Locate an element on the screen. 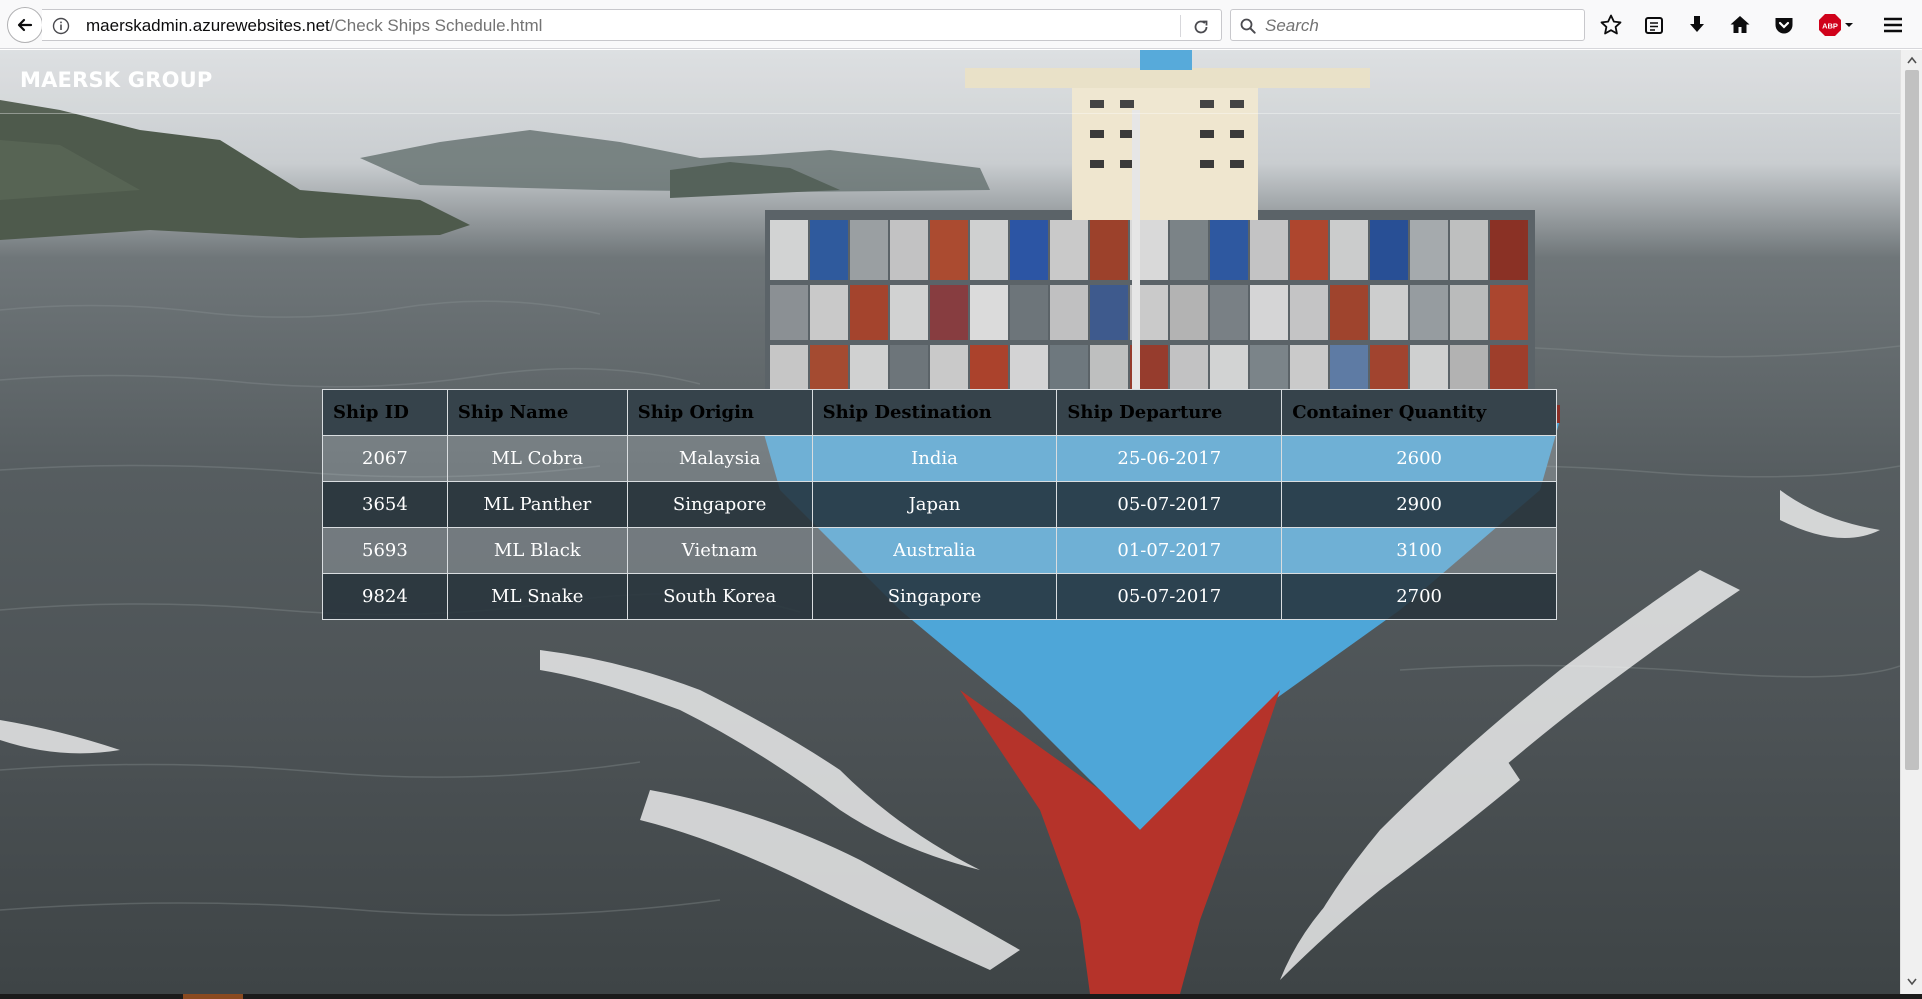 Image resolution: width=1922 pixels, height=999 pixels. menu-button is located at coordinates (1893, 25).